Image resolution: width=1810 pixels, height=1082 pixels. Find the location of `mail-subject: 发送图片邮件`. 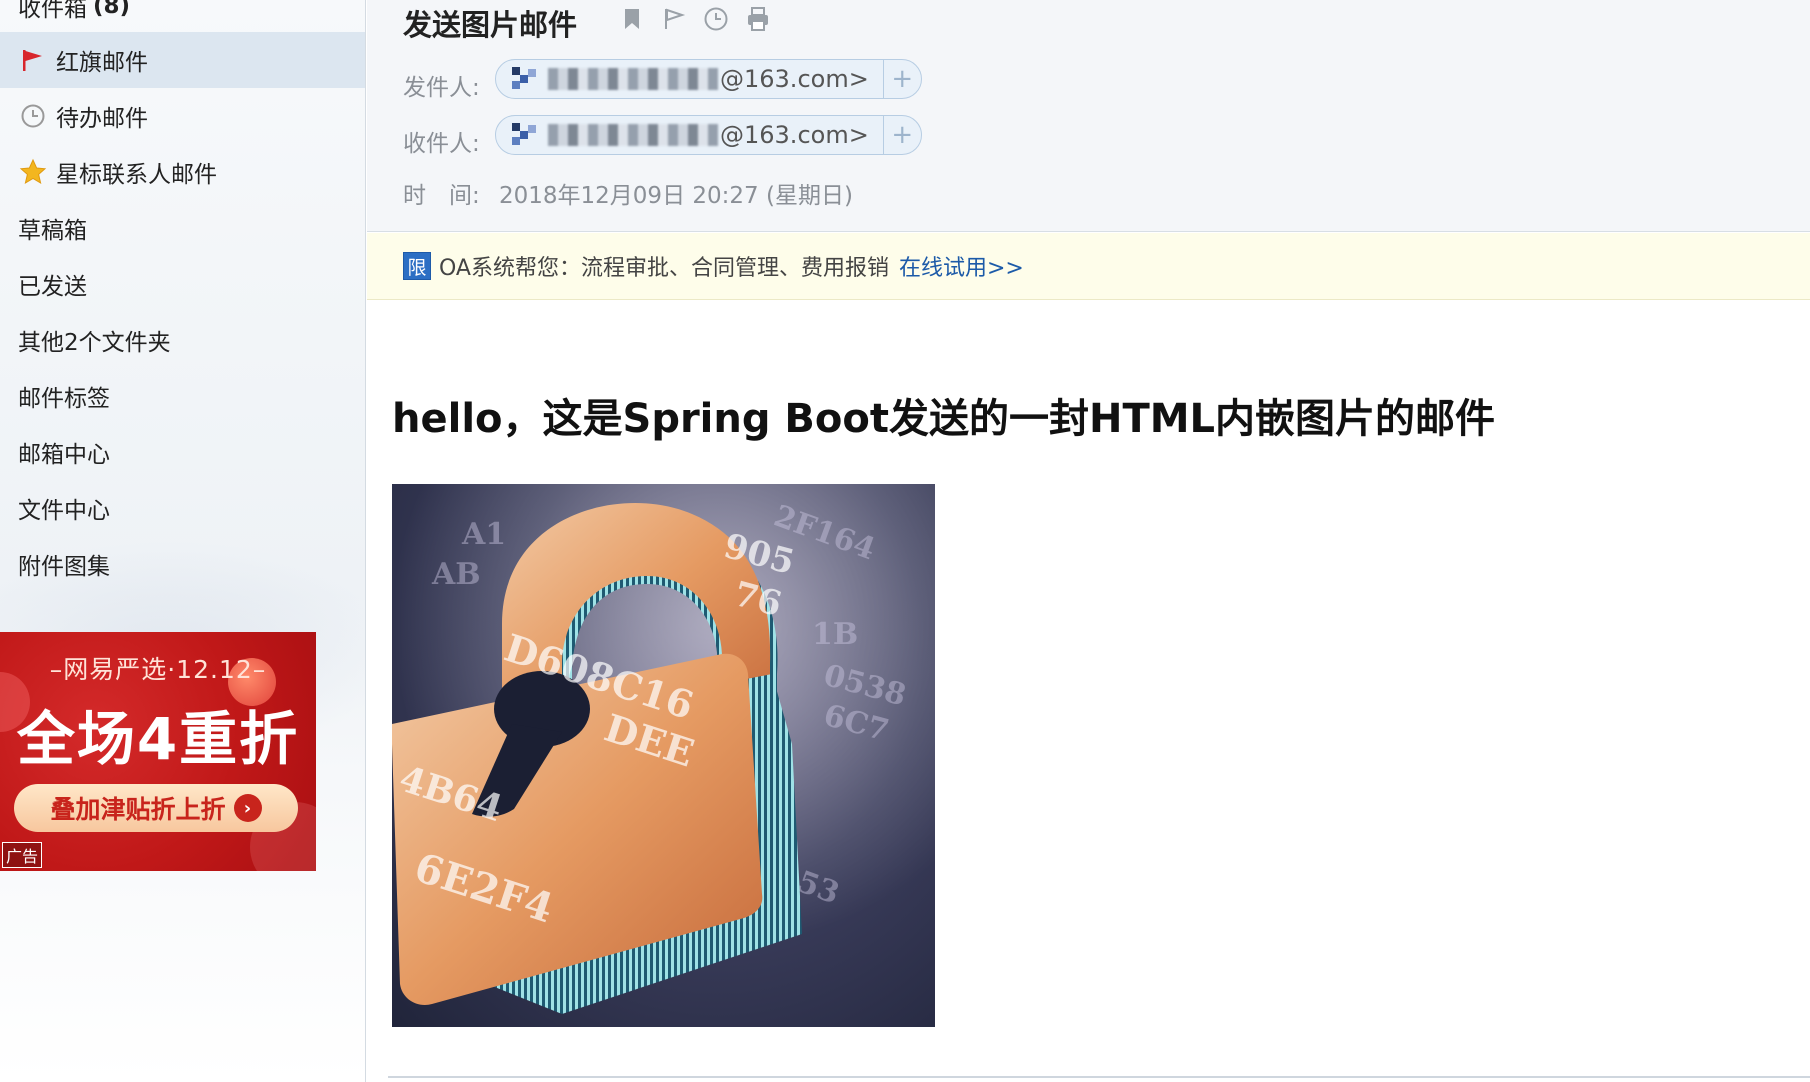

mail-subject: 发送图片邮件 is located at coordinates (490, 25).